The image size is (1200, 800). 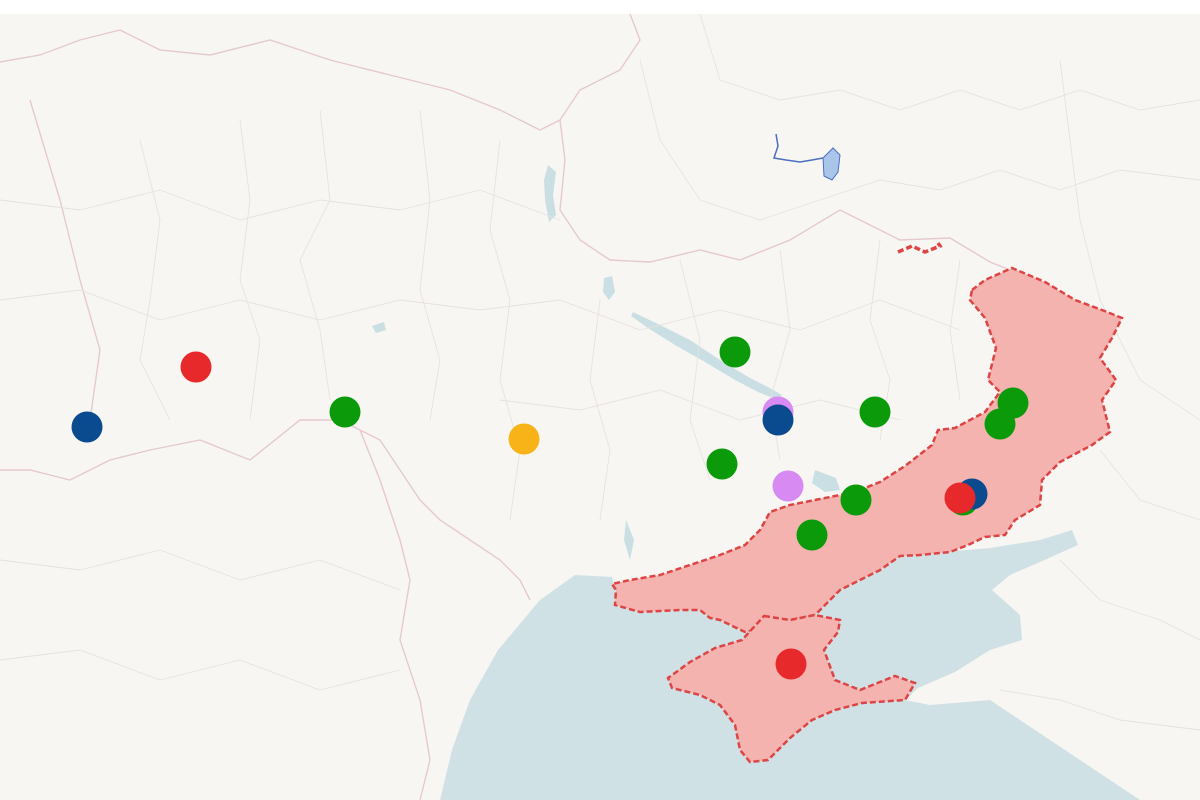 I want to click on marker-violet, so click(x=788, y=486).